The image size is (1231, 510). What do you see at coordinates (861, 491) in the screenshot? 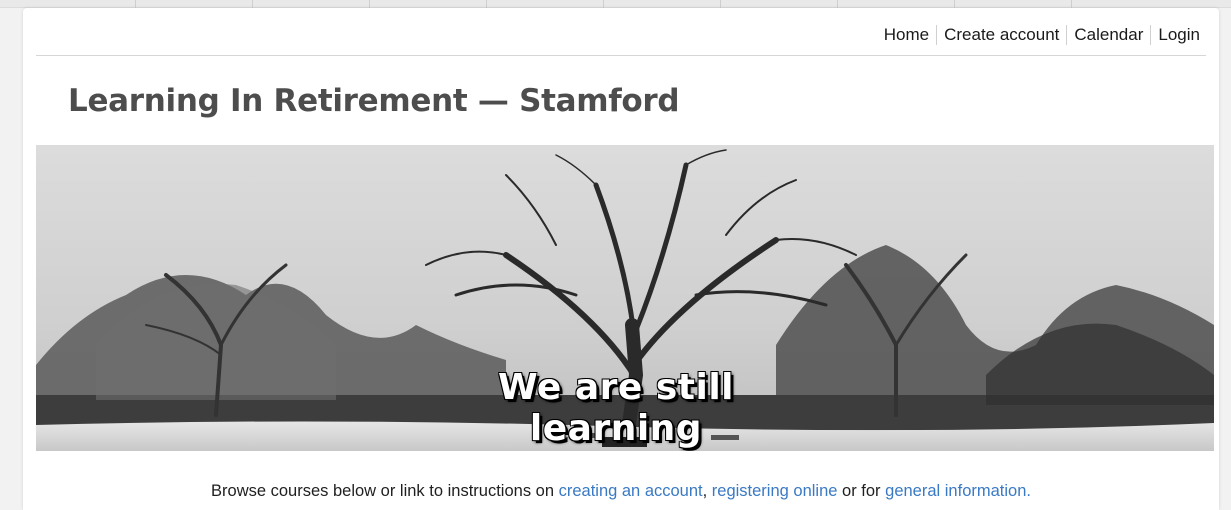
I see `intro-middle: or for` at bounding box center [861, 491].